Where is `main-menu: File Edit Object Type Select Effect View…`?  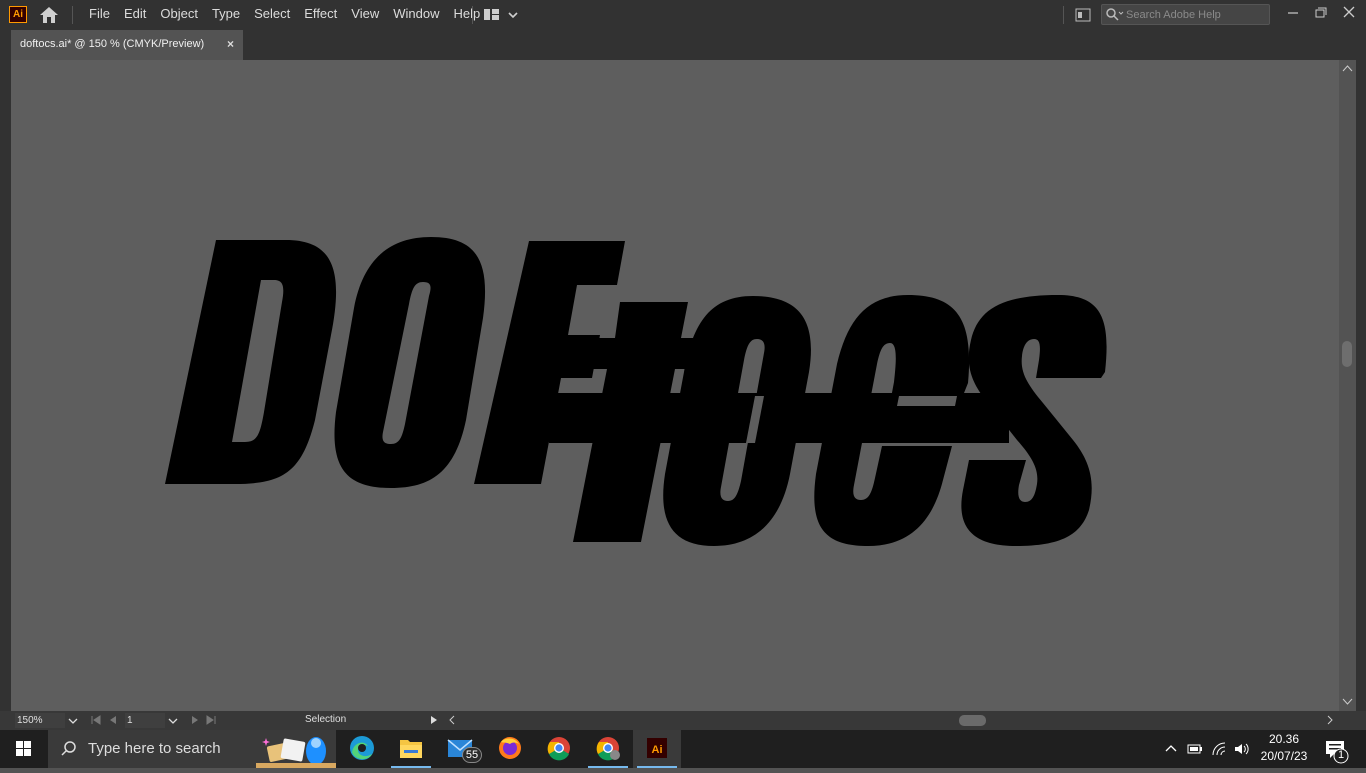 main-menu: File Edit Object Type Select Effect View… is located at coordinates (284, 15).